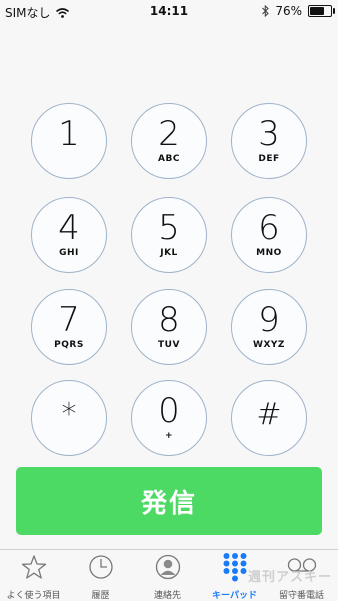 The image size is (338, 601). I want to click on key-letters: GHI, so click(69, 253).